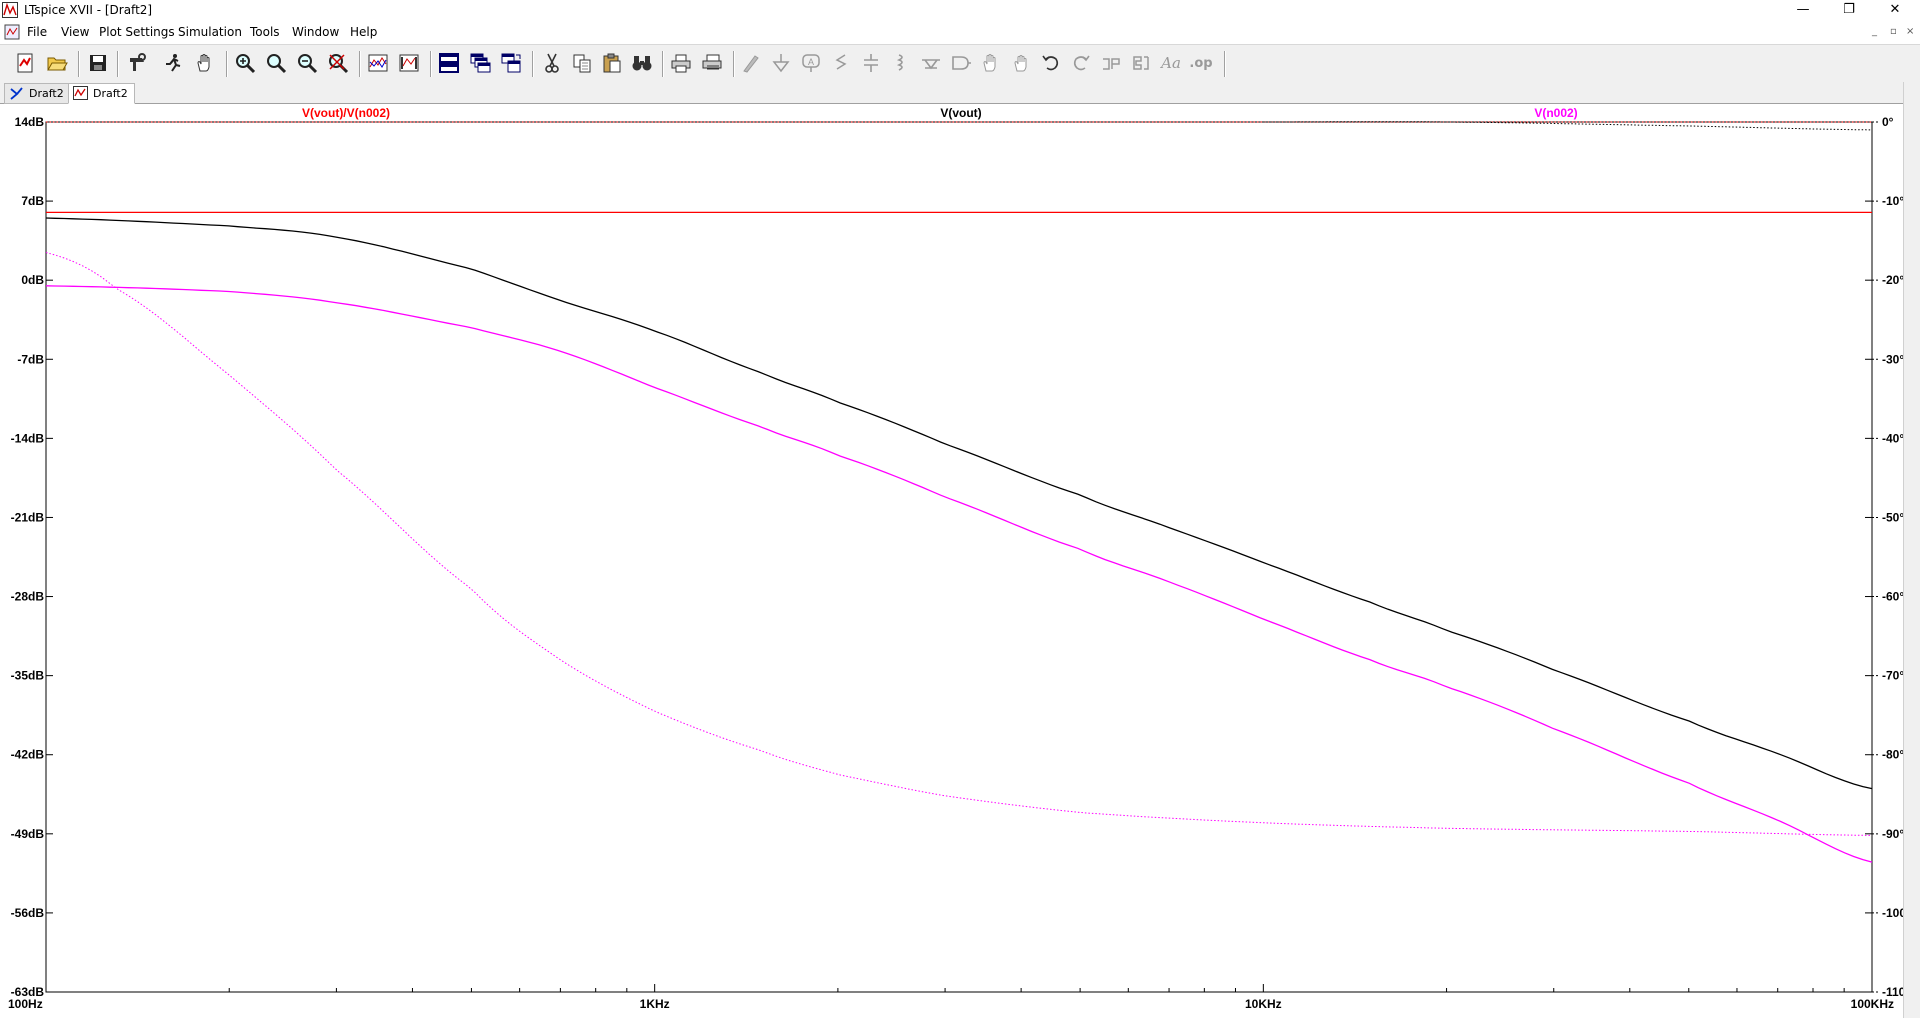 The width and height of the screenshot is (1920, 1018). What do you see at coordinates (751, 63) in the screenshot?
I see `wire-icon` at bounding box center [751, 63].